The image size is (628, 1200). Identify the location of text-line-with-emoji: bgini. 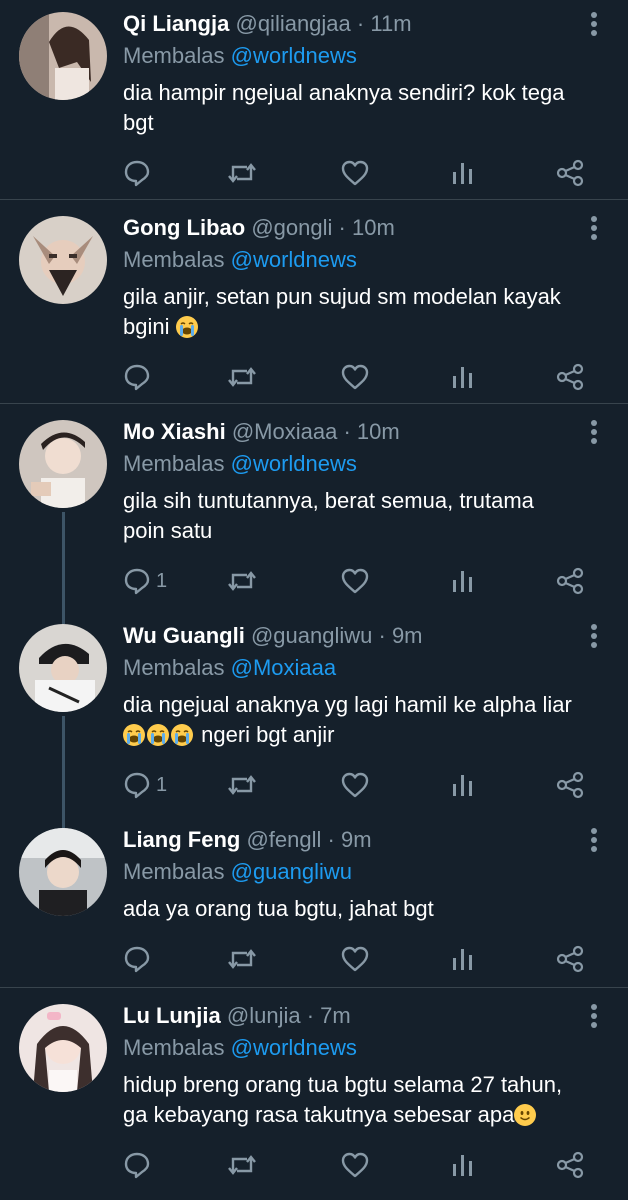
(358, 327).